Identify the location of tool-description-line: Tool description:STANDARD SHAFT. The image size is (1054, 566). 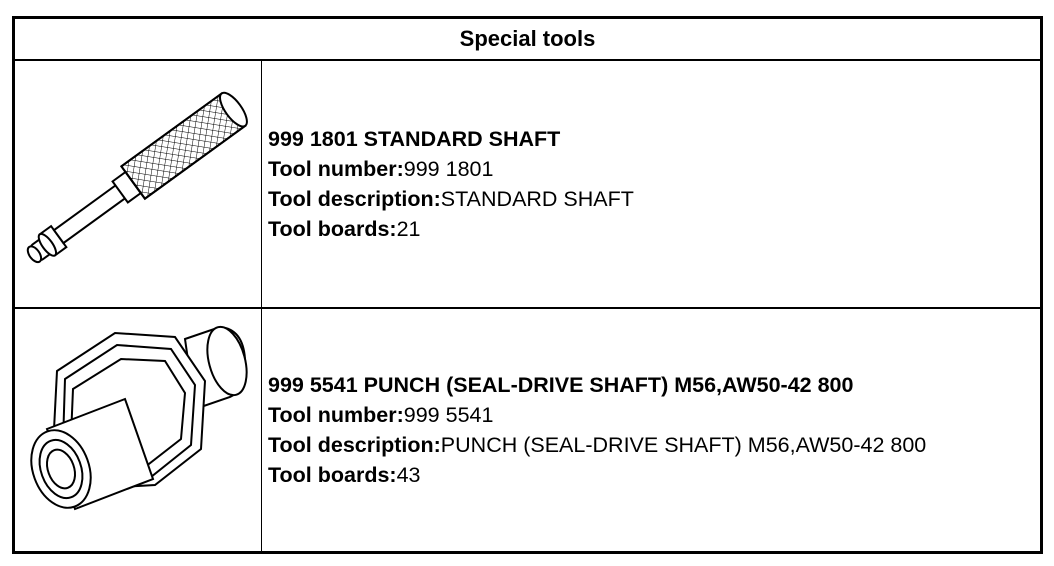
(654, 199).